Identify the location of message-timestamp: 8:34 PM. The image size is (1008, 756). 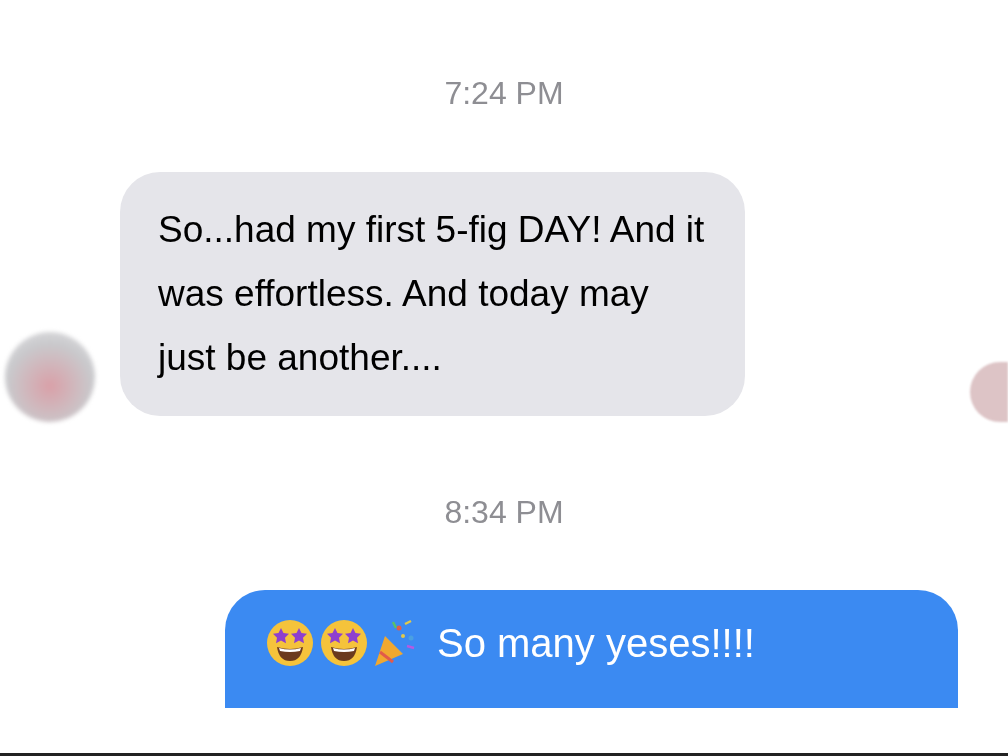
(504, 512).